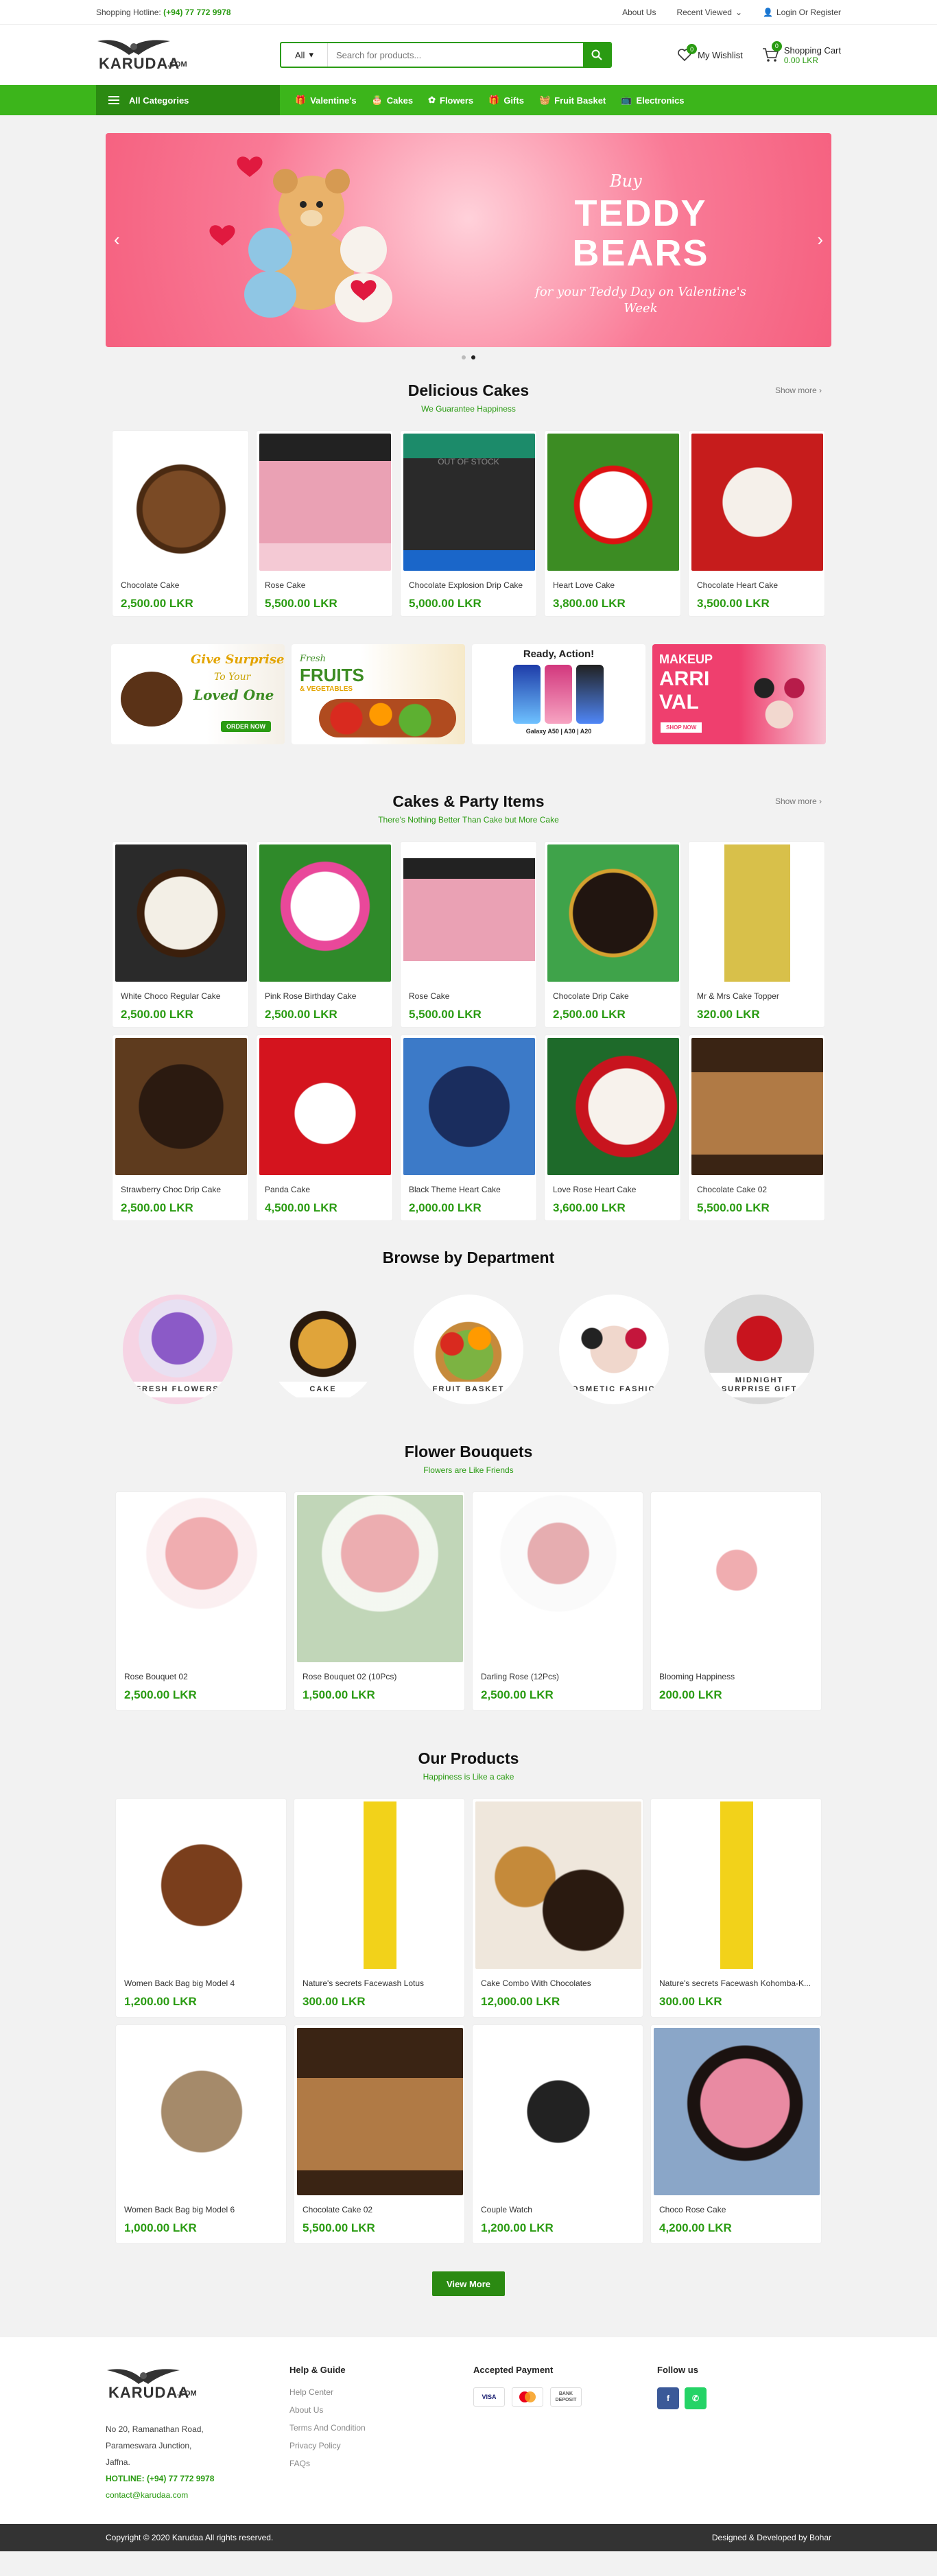  What do you see at coordinates (489, 2397) in the screenshot?
I see `visa-icon: VISA` at bounding box center [489, 2397].